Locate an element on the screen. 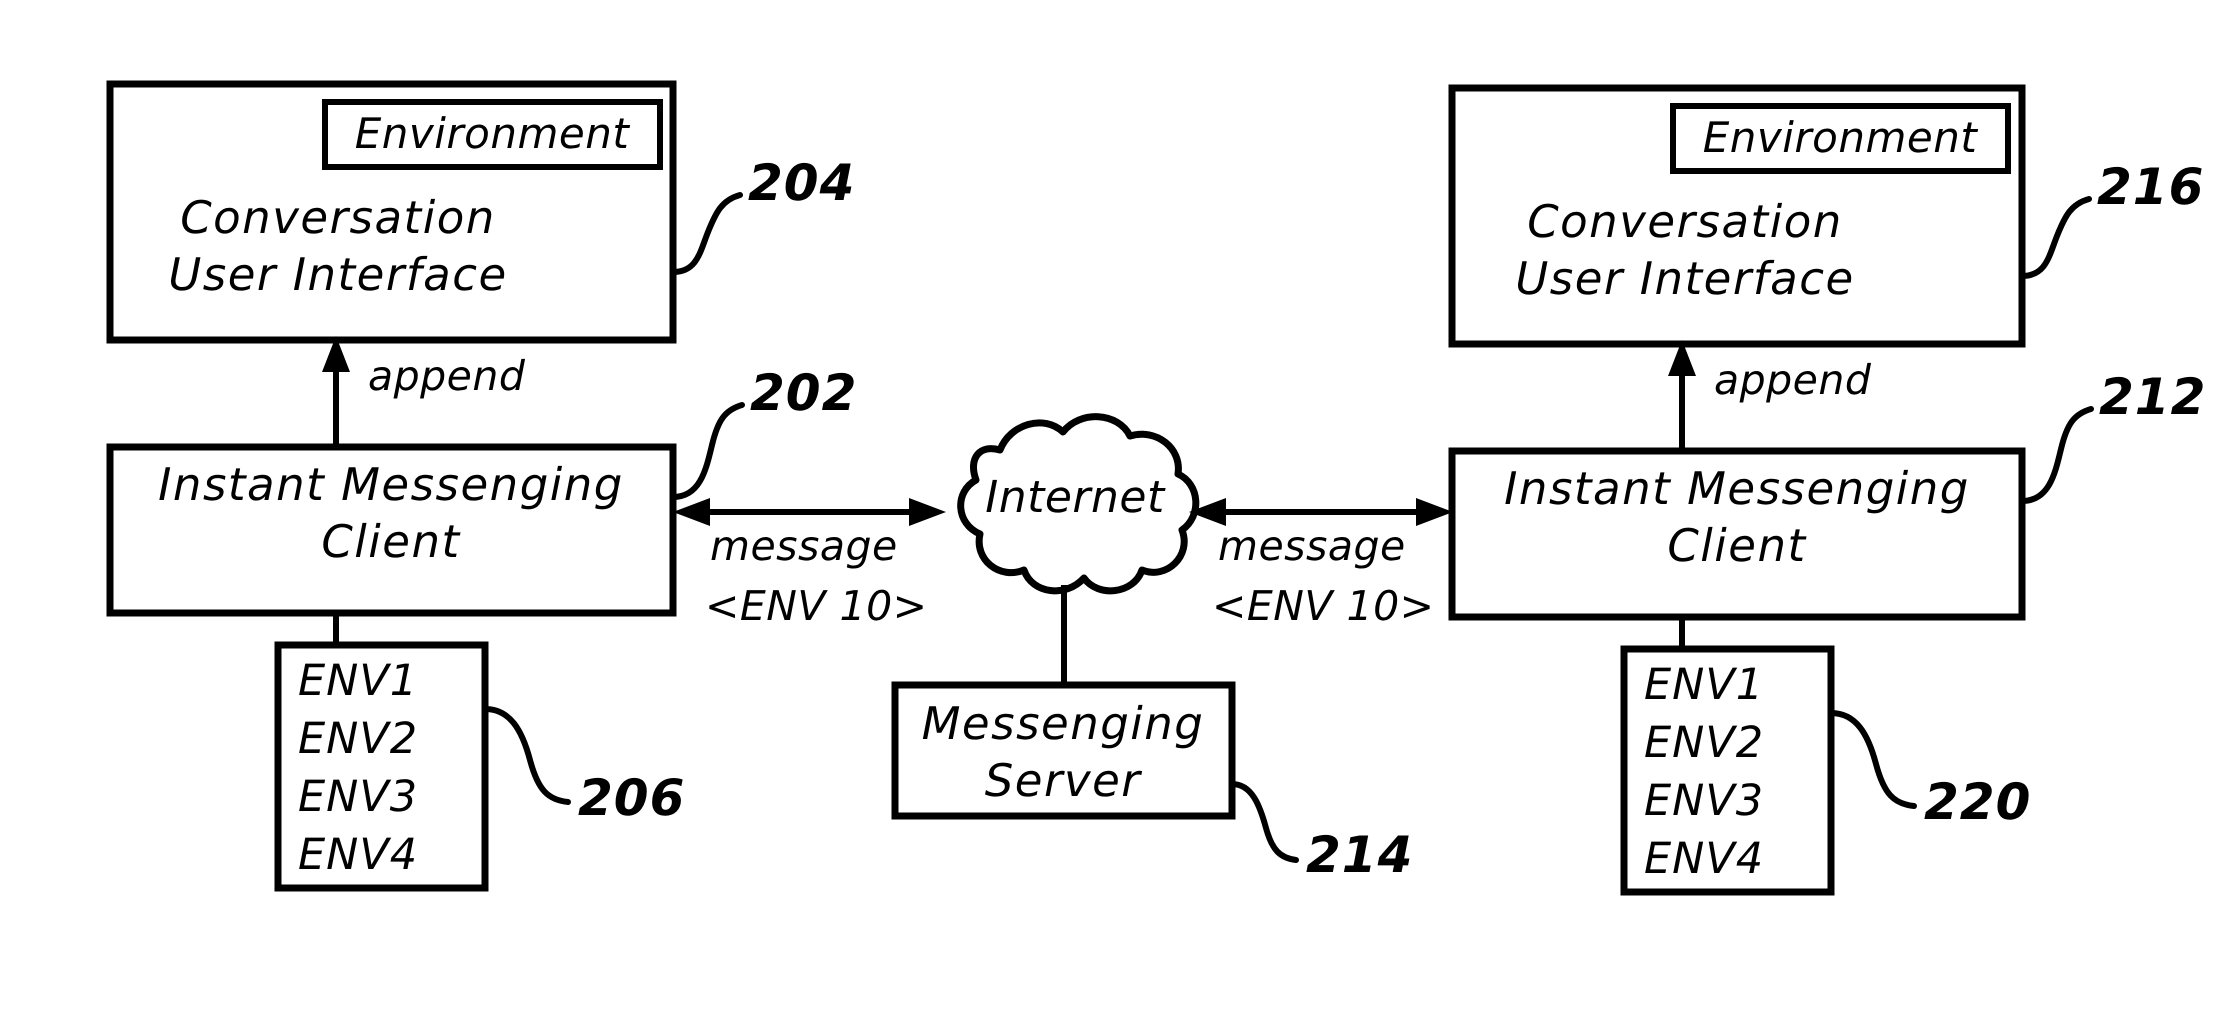  left-im-client-line1: Instant Messenging is located at coordinates (391, 484).